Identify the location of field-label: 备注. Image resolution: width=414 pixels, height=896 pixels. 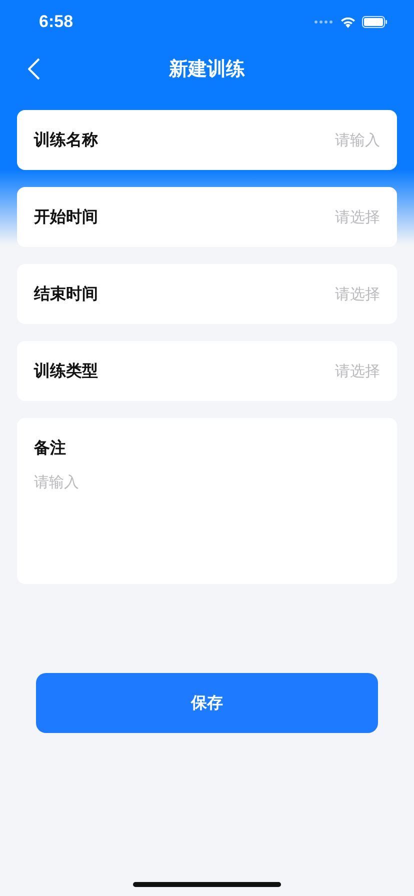
(50, 448).